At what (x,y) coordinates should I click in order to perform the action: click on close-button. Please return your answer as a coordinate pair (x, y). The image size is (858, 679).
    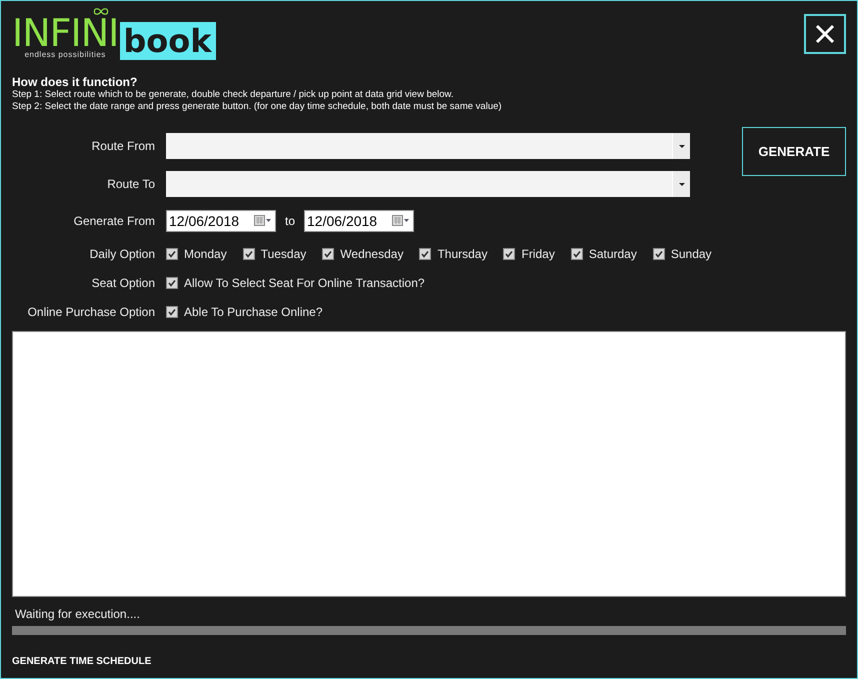
    Looking at the image, I should click on (825, 34).